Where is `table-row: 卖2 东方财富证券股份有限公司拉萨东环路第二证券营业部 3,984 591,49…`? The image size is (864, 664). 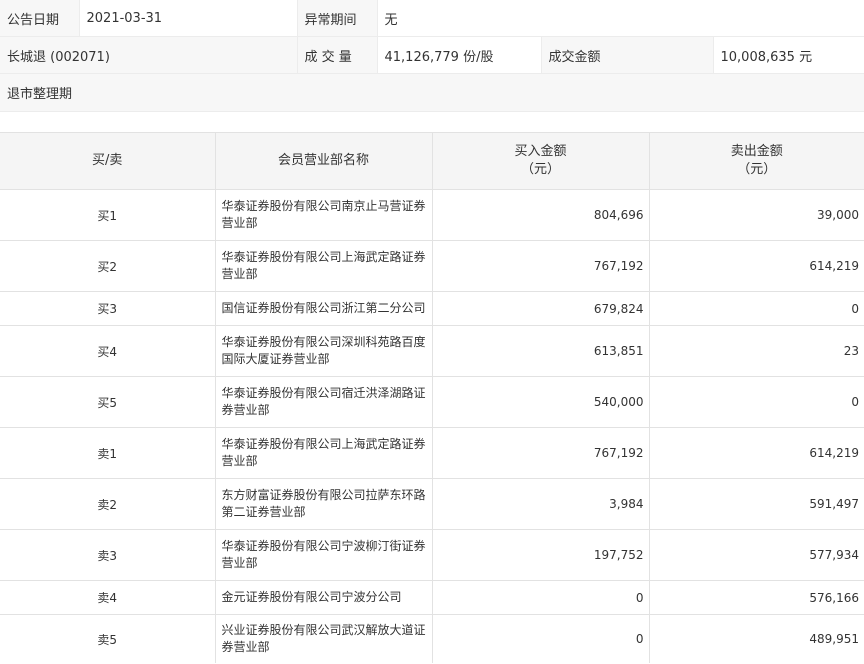 table-row: 卖2 东方财富证券股份有限公司拉萨东环路第二证券营业部 3,984 591,49… is located at coordinates (432, 504).